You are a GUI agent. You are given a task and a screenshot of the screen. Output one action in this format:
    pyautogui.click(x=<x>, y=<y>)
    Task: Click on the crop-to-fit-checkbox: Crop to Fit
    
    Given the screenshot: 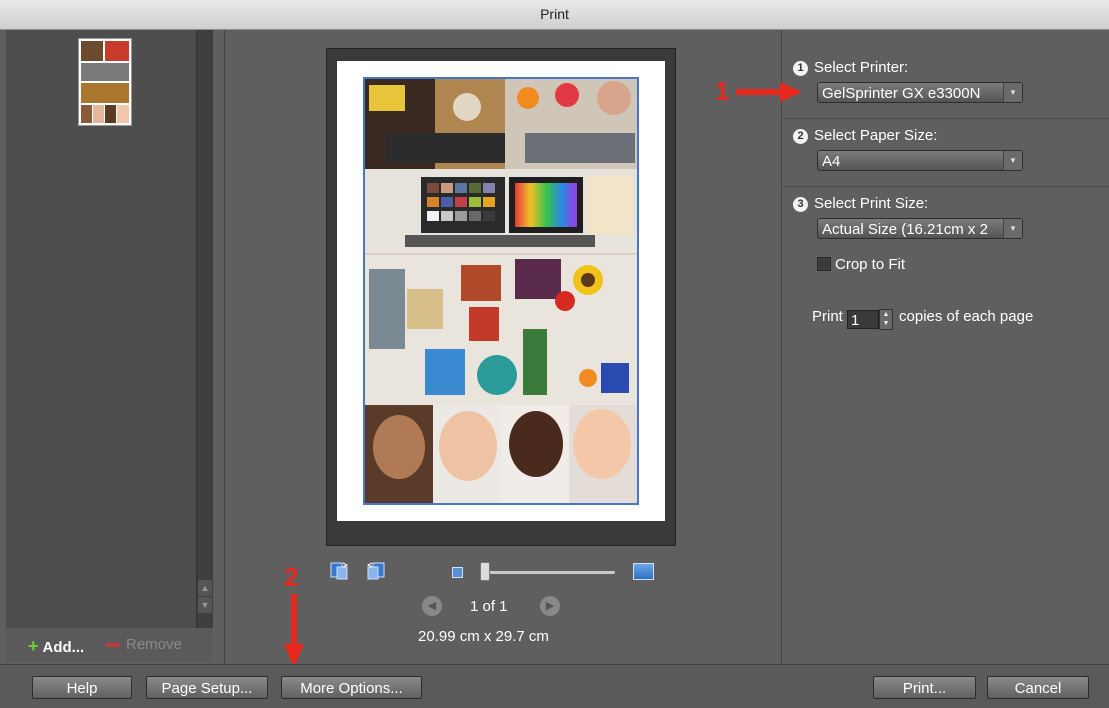 What is the action you would take?
    pyautogui.click(x=861, y=264)
    